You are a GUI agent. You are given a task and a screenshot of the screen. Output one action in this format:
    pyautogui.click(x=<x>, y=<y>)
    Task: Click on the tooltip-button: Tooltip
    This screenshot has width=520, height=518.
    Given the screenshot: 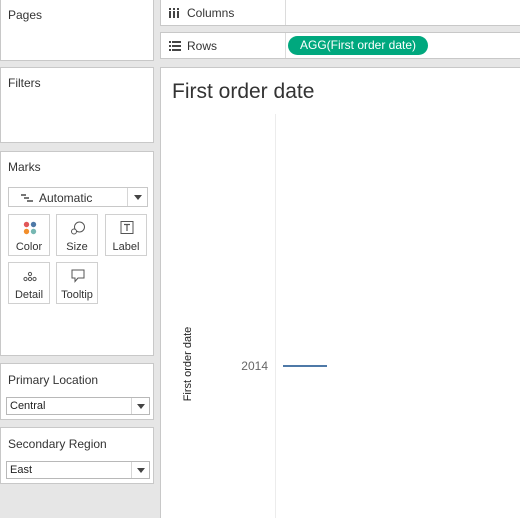 What is the action you would take?
    pyautogui.click(x=77, y=283)
    